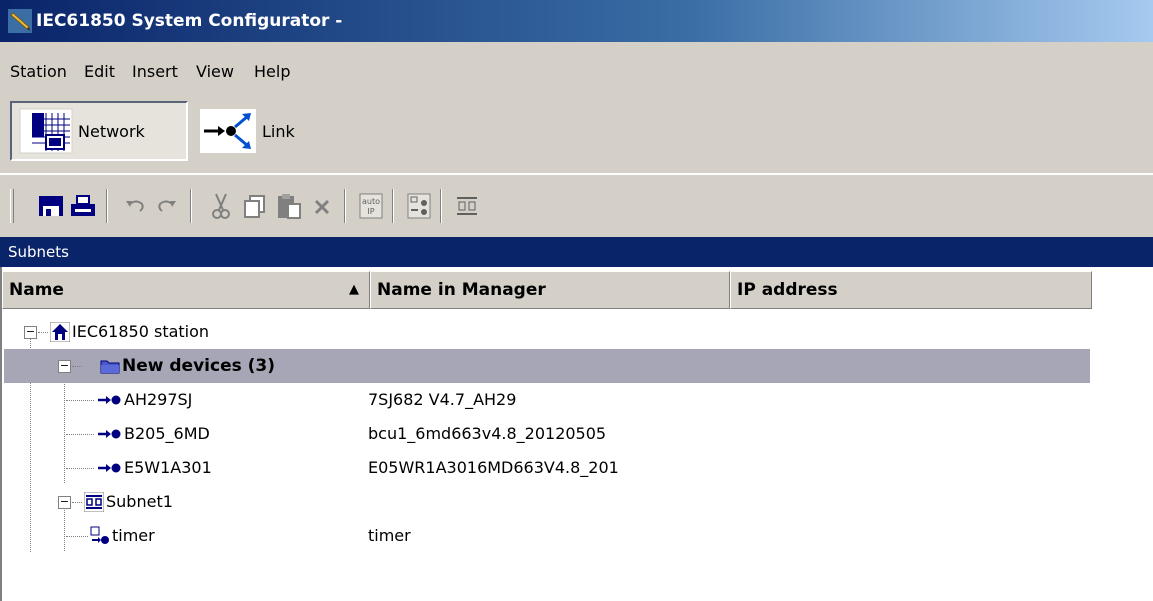 This screenshot has height=601, width=1153. Describe the element at coordinates (278, 131) in the screenshot. I see `link-view-label: Link` at that location.